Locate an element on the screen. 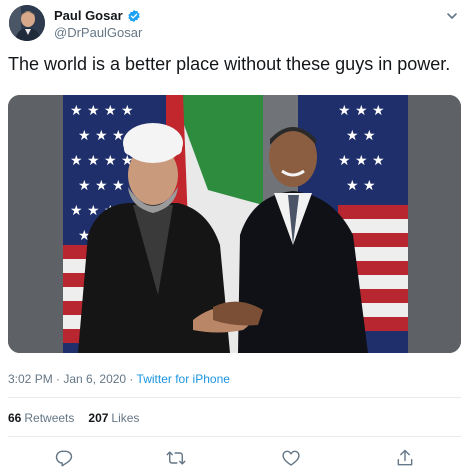 The height and width of the screenshot is (473, 469). likes-stat: 207 Likes is located at coordinates (113, 418).